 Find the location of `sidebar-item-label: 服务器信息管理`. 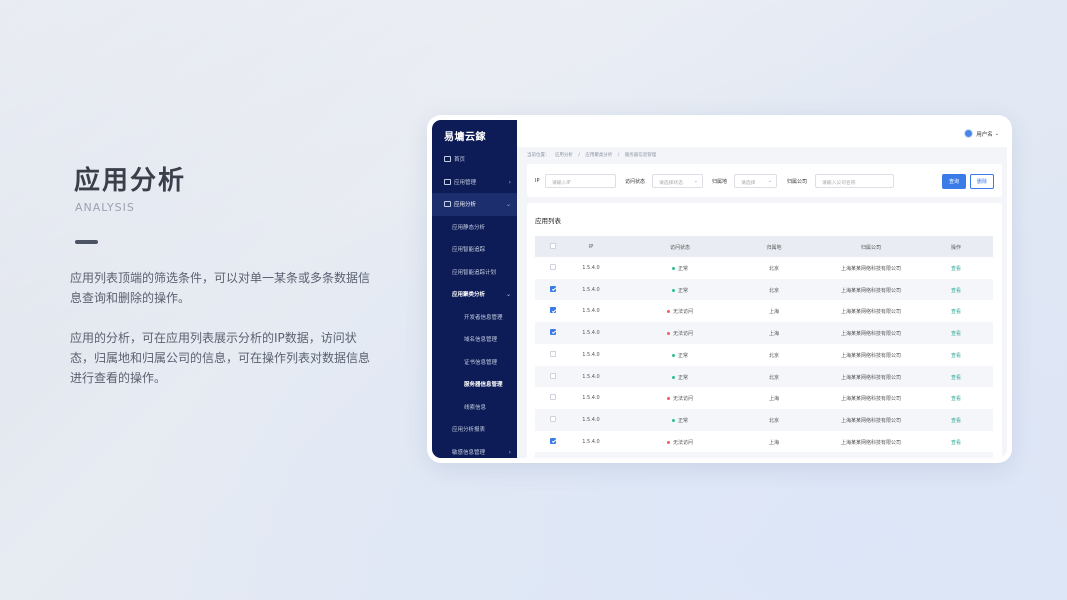

sidebar-item-label: 服务器信息管理 is located at coordinates (483, 385).